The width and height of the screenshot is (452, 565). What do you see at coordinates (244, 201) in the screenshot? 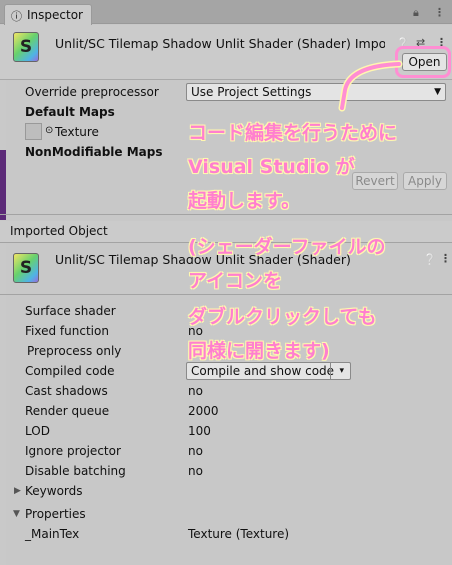
I see `annotation-line: 起動します。` at bounding box center [244, 201].